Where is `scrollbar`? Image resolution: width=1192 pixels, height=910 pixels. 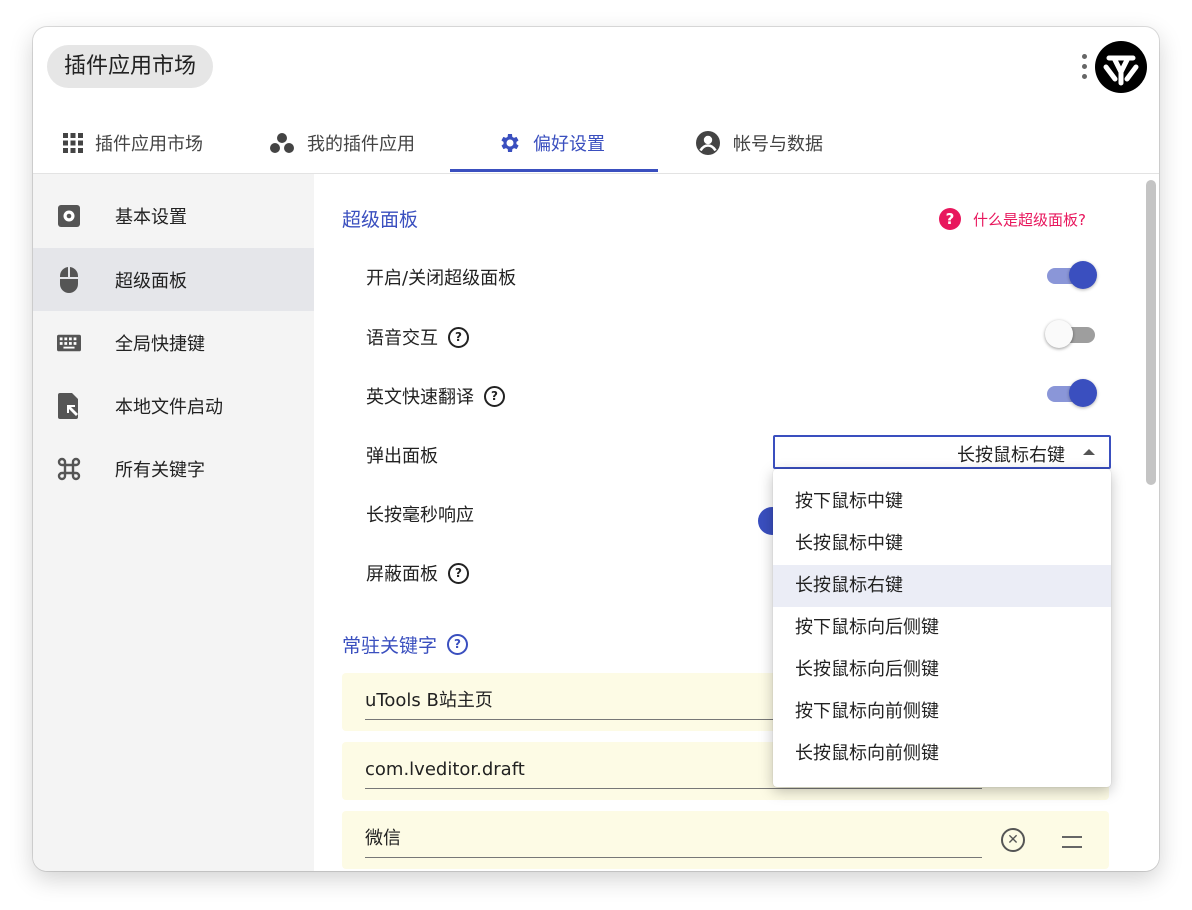 scrollbar is located at coordinates (1150, 522).